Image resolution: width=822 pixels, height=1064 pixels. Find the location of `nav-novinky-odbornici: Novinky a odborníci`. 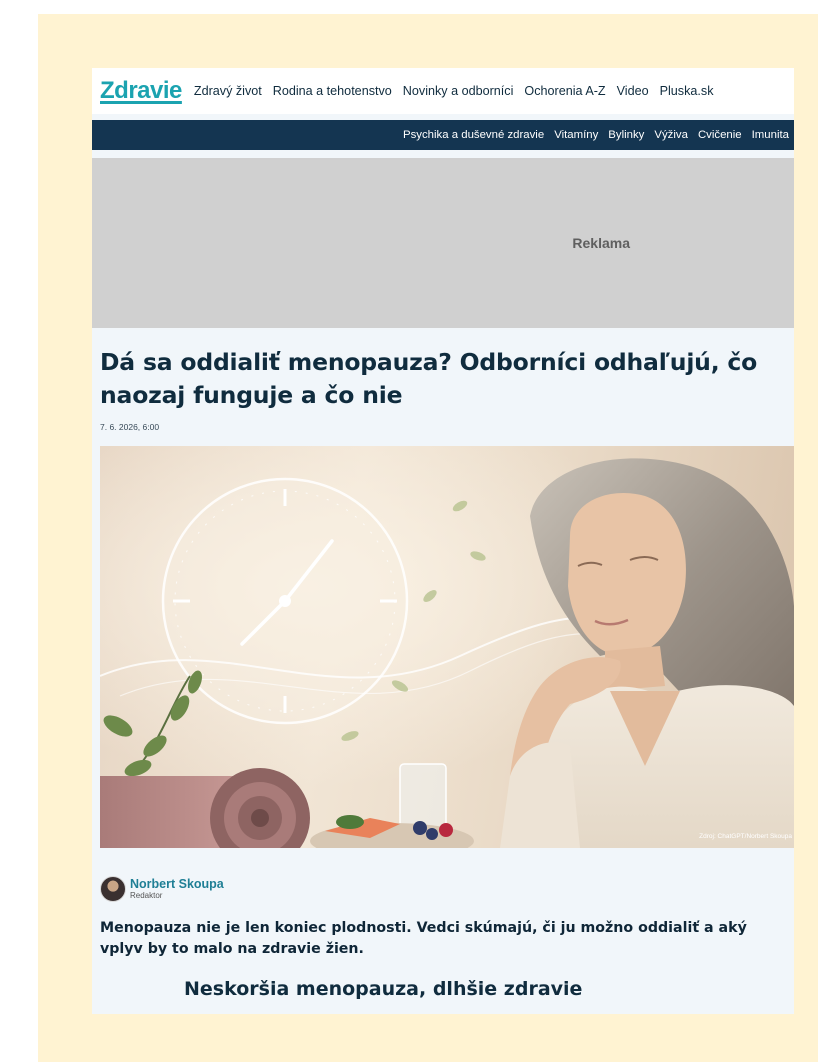

nav-novinky-odbornici: Novinky a odborníci is located at coordinates (458, 91).